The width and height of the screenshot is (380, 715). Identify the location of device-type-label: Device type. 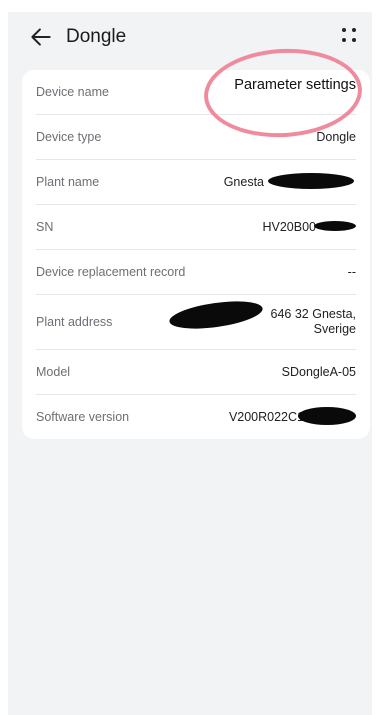
(69, 137).